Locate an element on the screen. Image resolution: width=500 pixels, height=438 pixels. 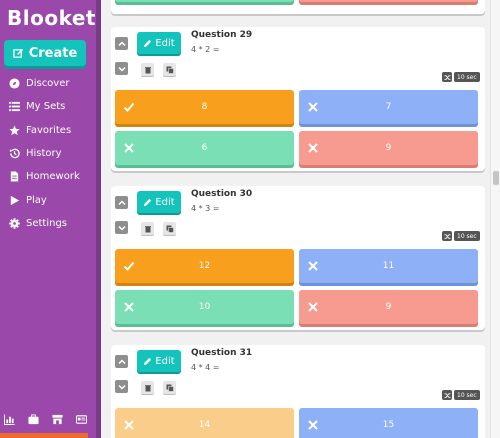
pencil-square-icon is located at coordinates (17, 53).